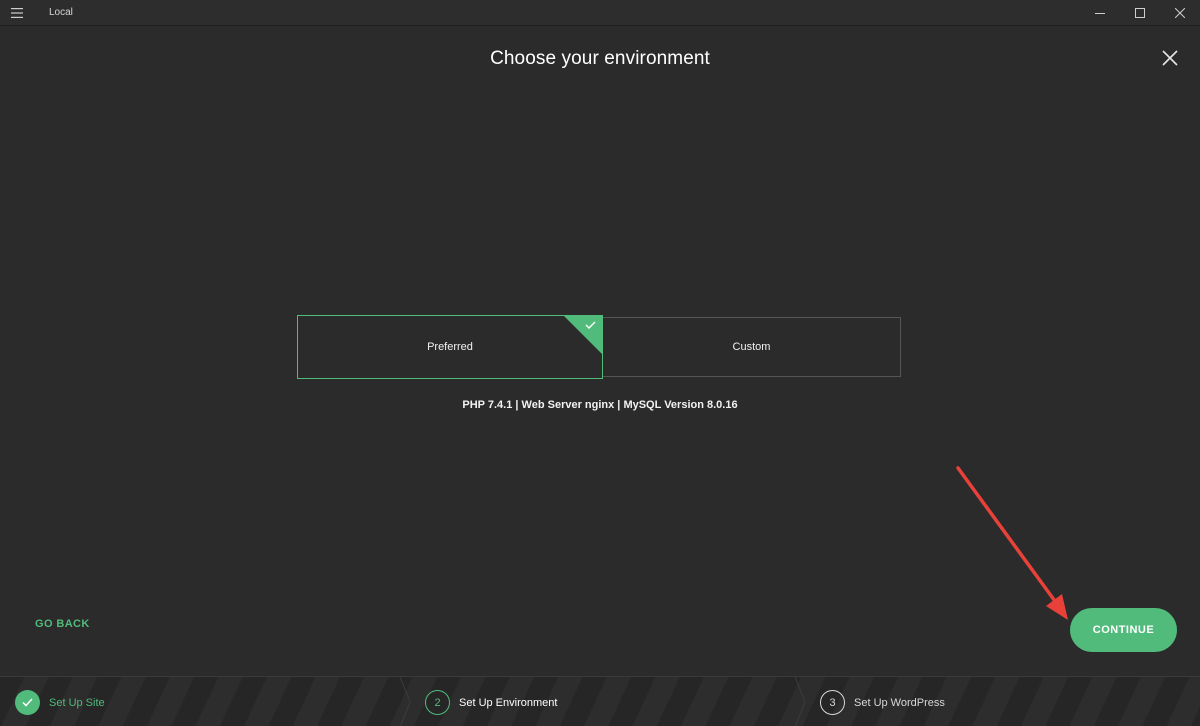  Describe the element at coordinates (1180, 13) in the screenshot. I see `close-window-icon` at that location.